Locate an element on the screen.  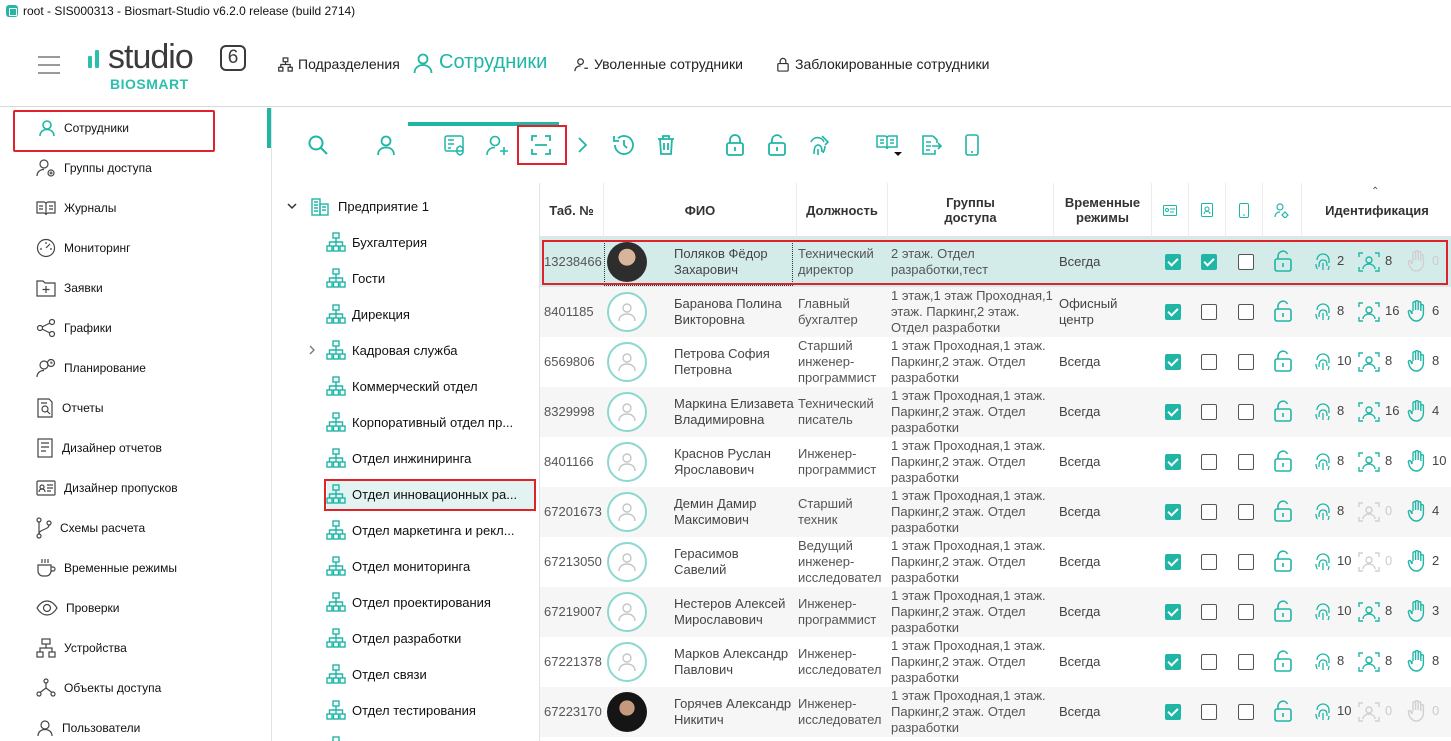
sidebar-item-report-designer: Дизайнер отчетов is located at coordinates (99, 448).